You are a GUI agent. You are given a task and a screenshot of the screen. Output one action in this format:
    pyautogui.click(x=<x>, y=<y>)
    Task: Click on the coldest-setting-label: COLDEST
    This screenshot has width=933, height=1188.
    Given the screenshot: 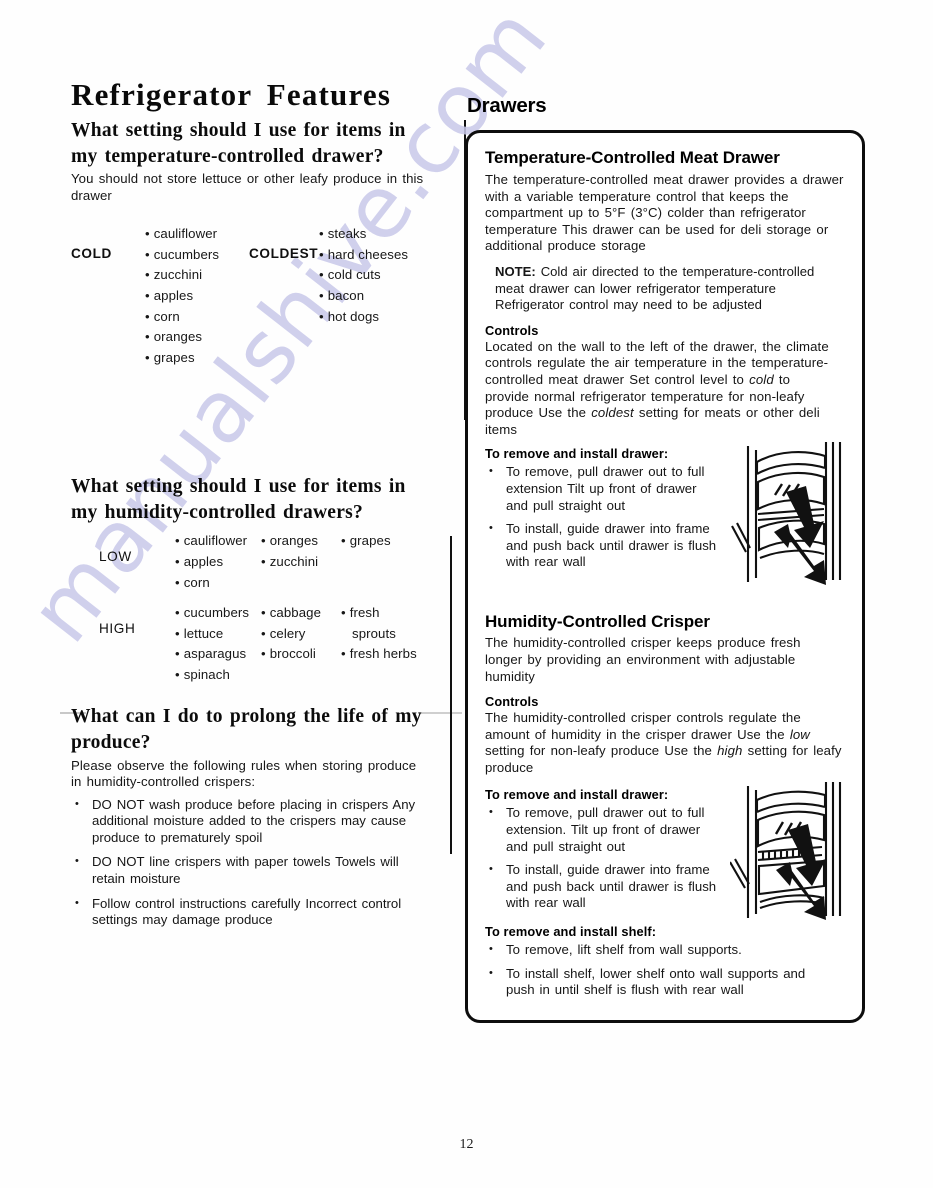 What is the action you would take?
    pyautogui.click(x=284, y=254)
    